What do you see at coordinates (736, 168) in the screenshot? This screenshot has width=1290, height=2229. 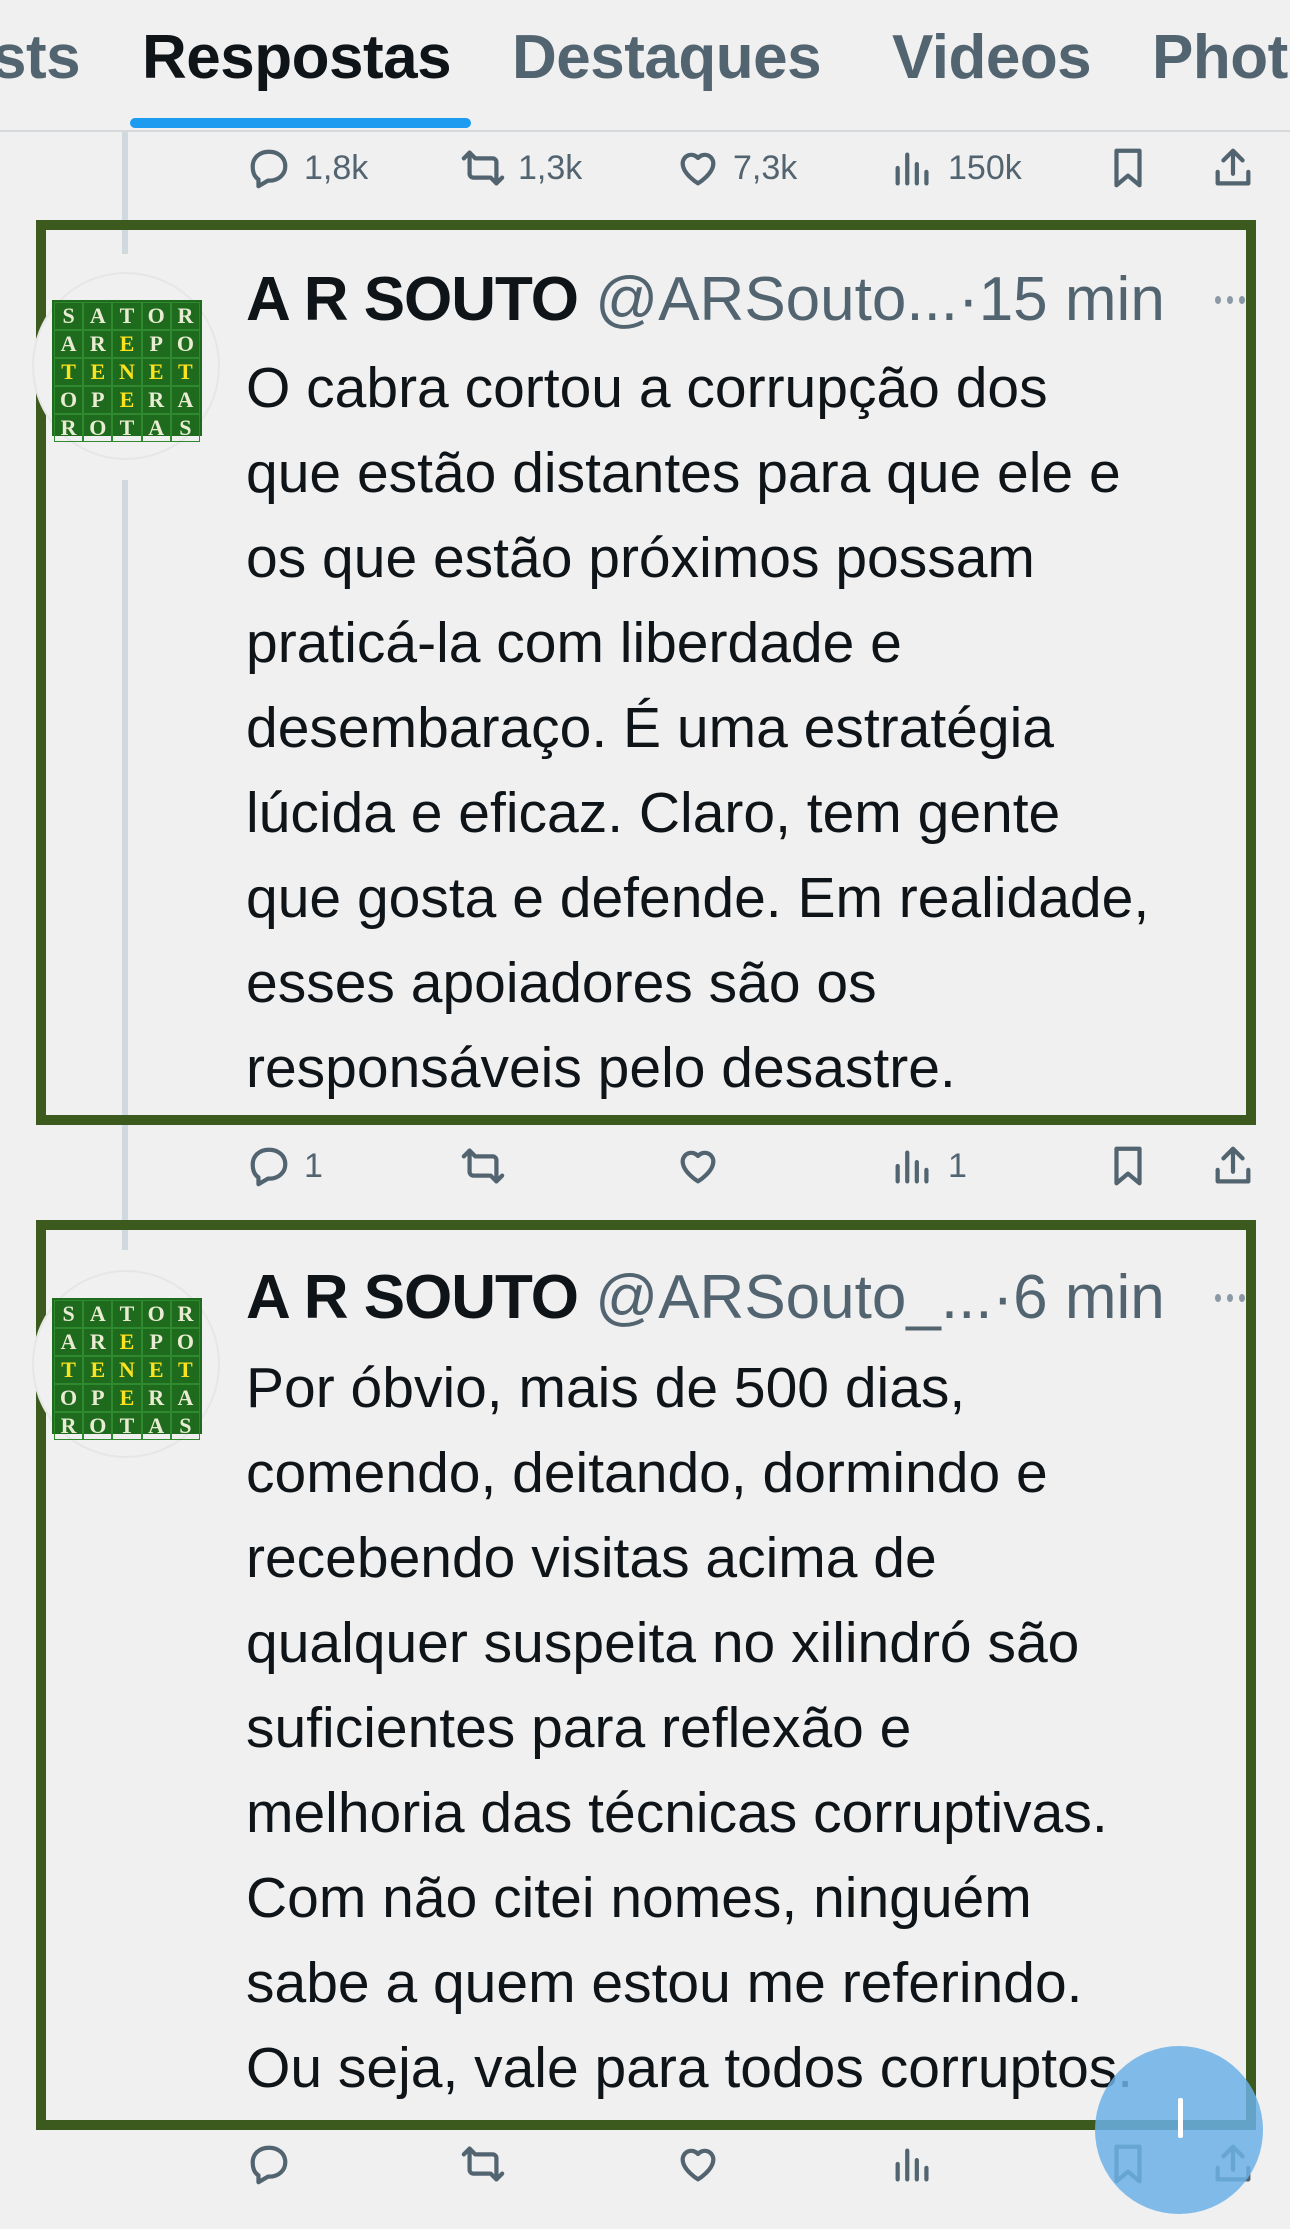 I see `like-button: 7,3k` at bounding box center [736, 168].